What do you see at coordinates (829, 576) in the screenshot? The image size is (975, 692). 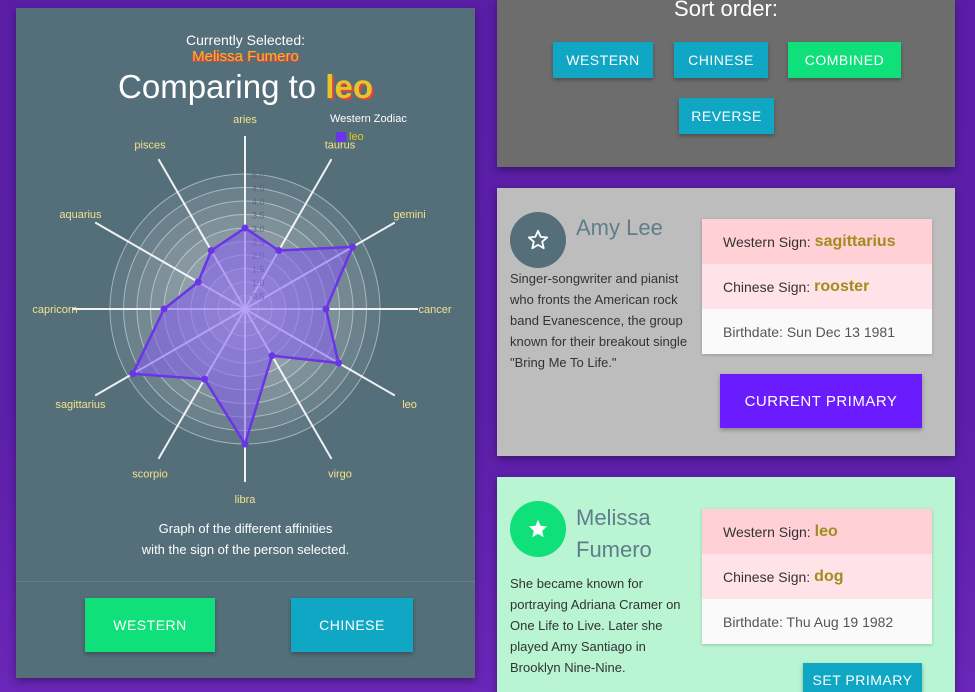 I see `chinese-sign-value: dog` at bounding box center [829, 576].